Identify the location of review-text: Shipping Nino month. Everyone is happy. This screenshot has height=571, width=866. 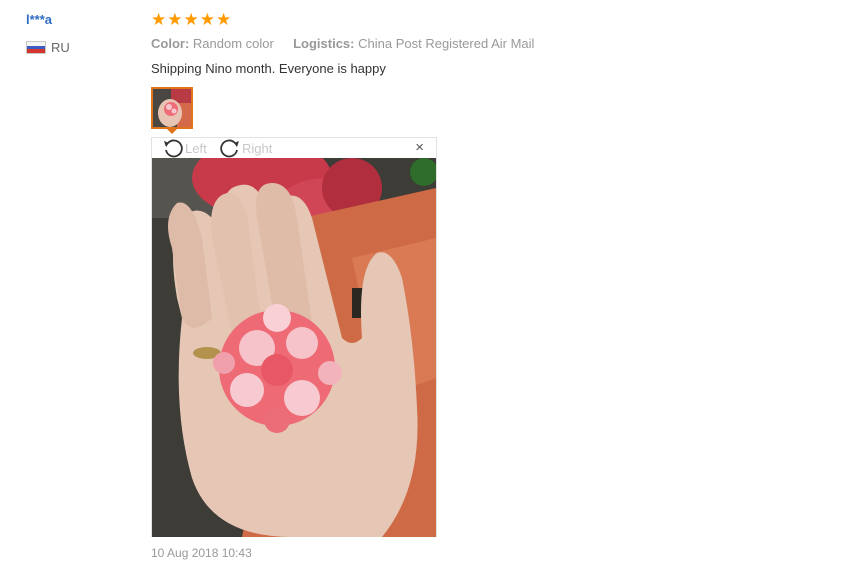
(268, 68).